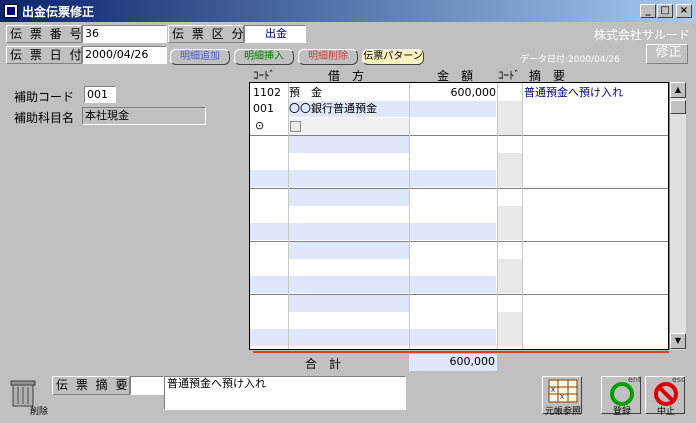 This screenshot has height=423, width=696. I want to click on register-label: 登録, so click(621, 412).